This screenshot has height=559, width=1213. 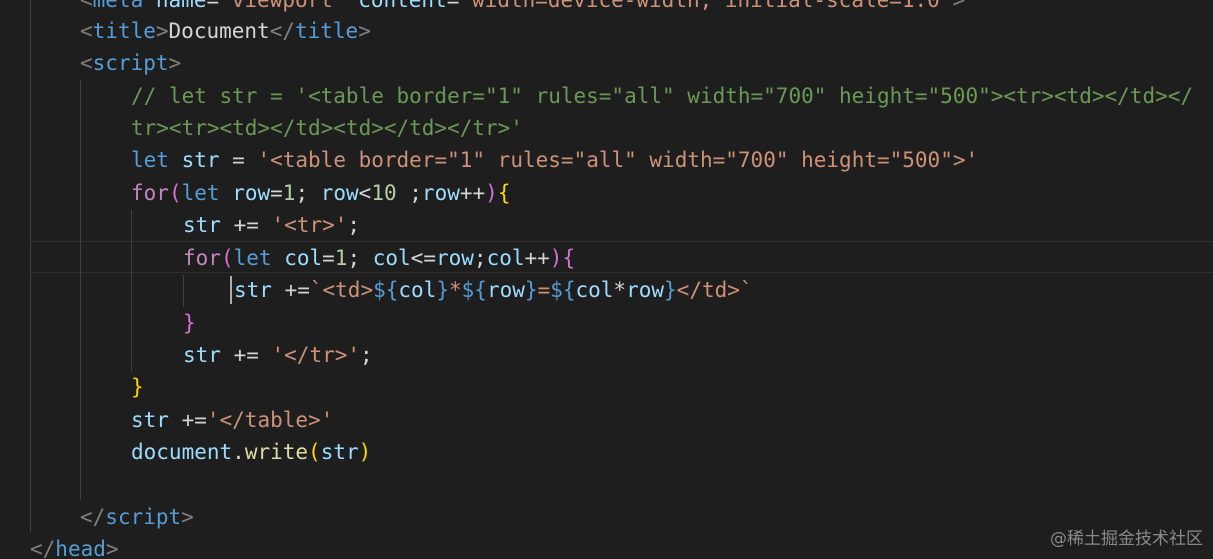 What do you see at coordinates (341, 290) in the screenshot?
I see `code-token: `<td>` at bounding box center [341, 290].